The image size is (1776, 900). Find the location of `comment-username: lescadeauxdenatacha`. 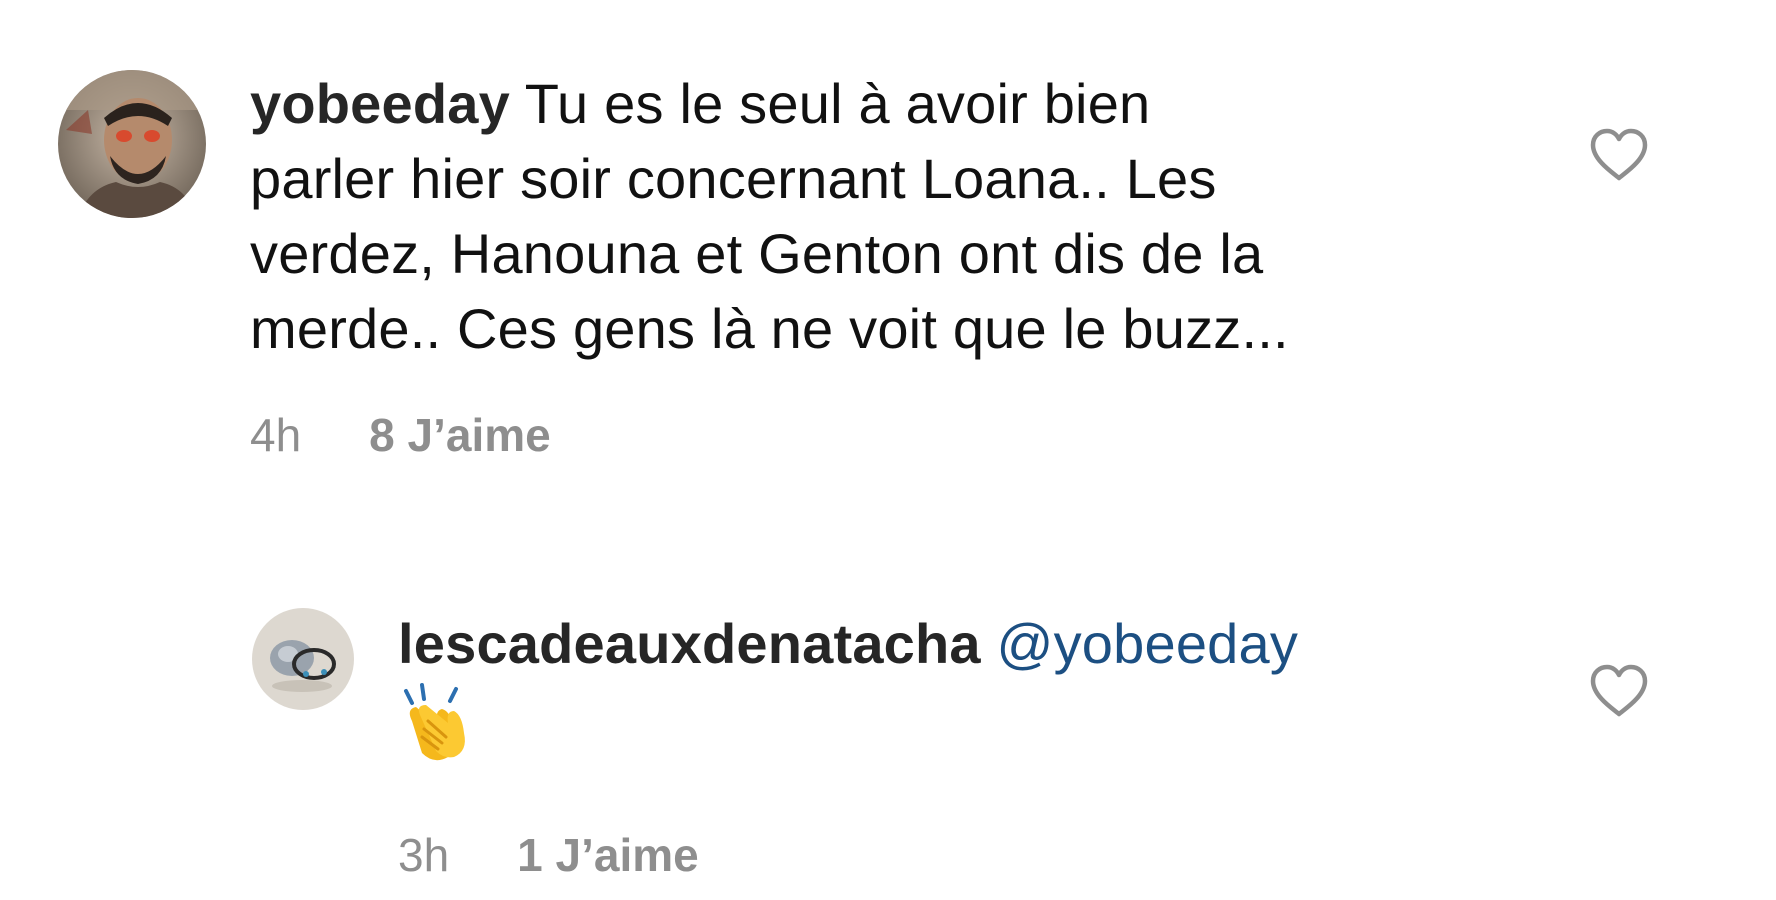

comment-username: lescadeauxdenatacha is located at coordinates (689, 643).